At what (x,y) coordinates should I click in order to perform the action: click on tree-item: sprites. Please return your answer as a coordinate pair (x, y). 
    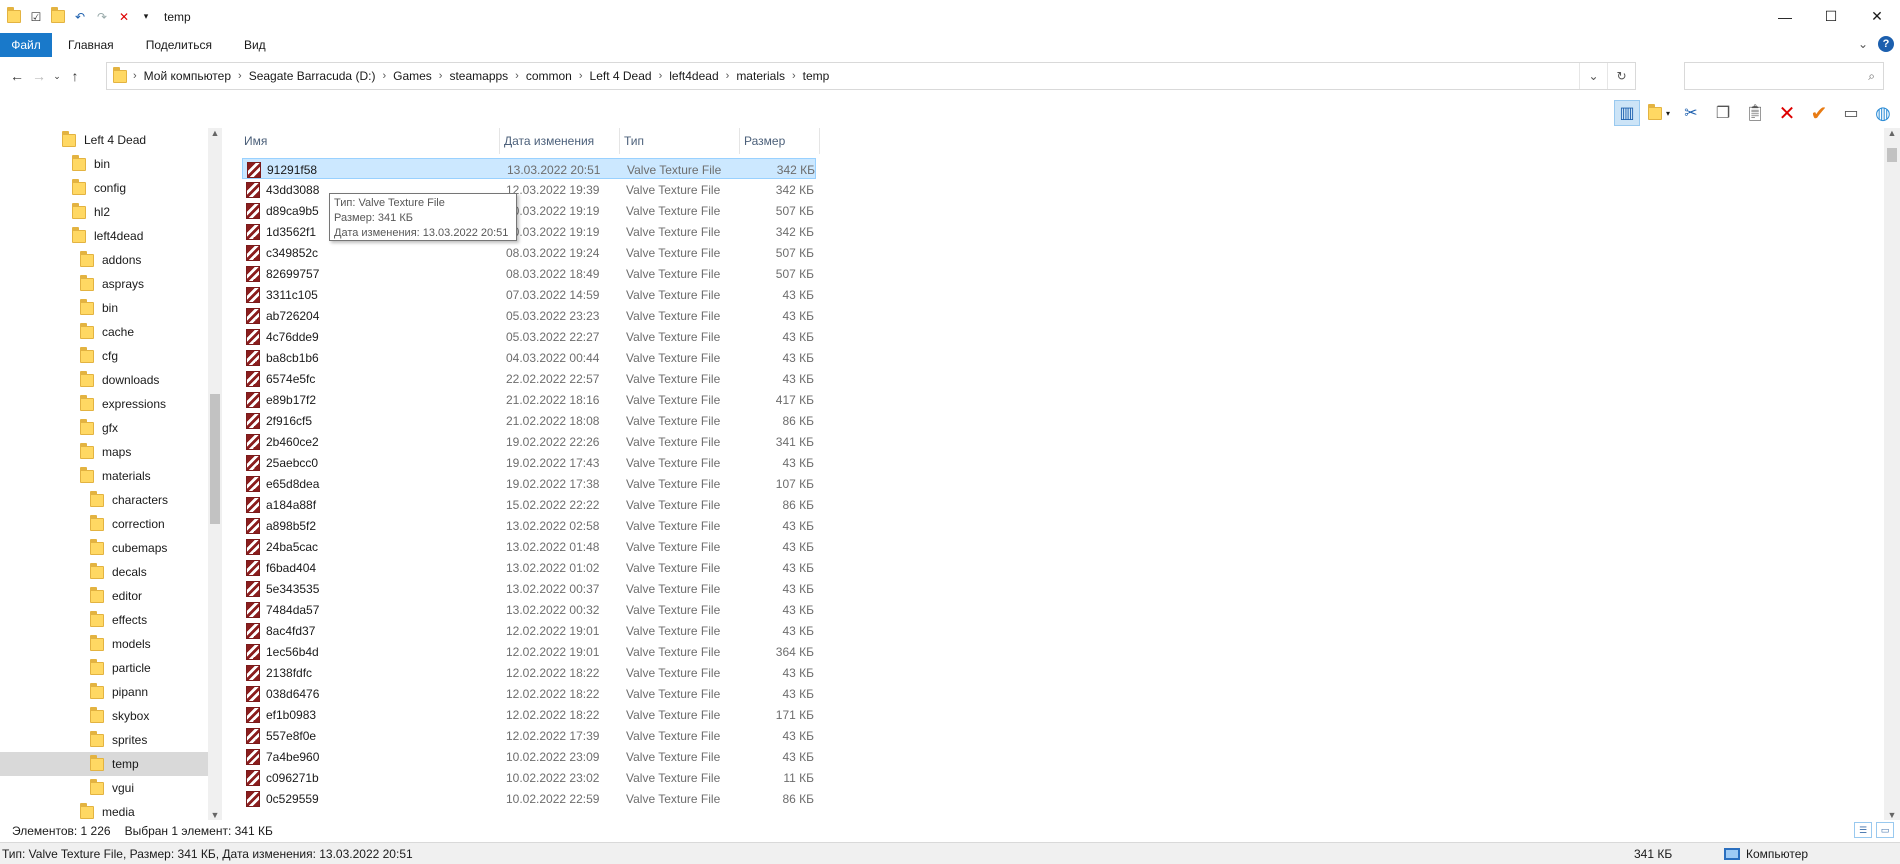
    Looking at the image, I should click on (104, 740).